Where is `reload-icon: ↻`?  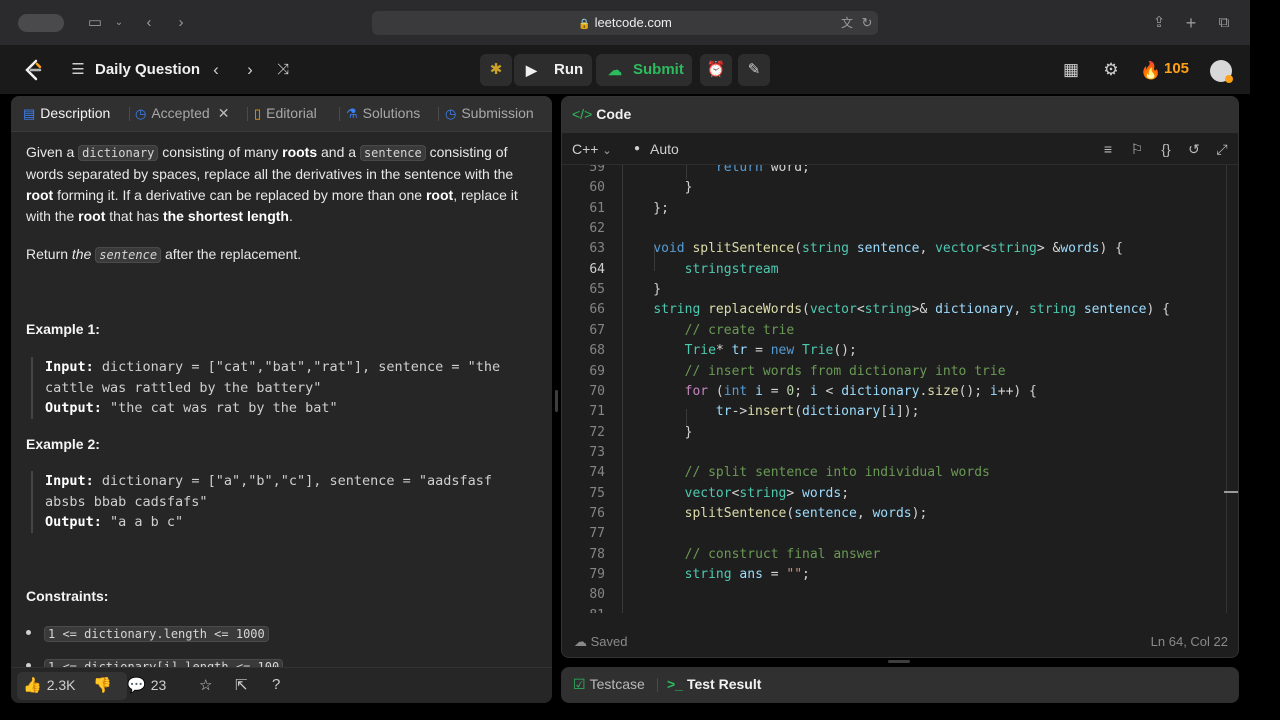 reload-icon: ↻ is located at coordinates (867, 23).